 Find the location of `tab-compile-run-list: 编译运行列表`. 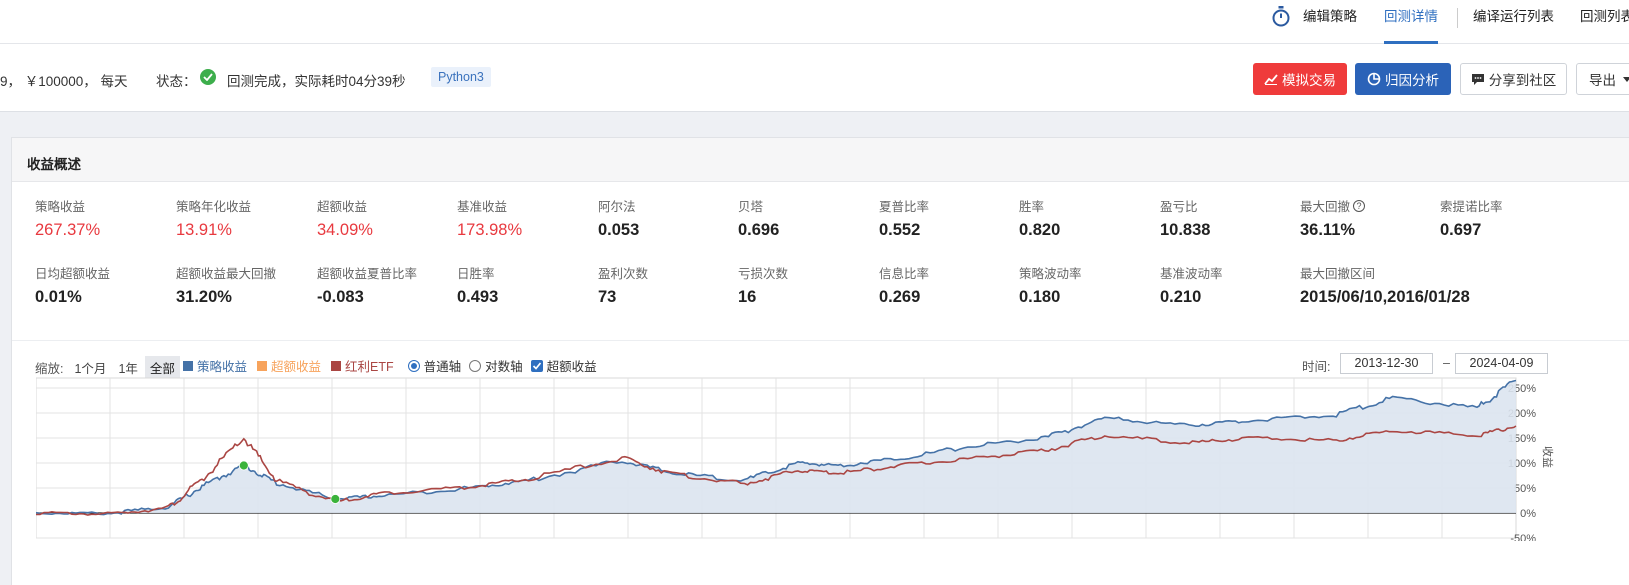

tab-compile-run-list: 编译运行列表 is located at coordinates (1513, 22).